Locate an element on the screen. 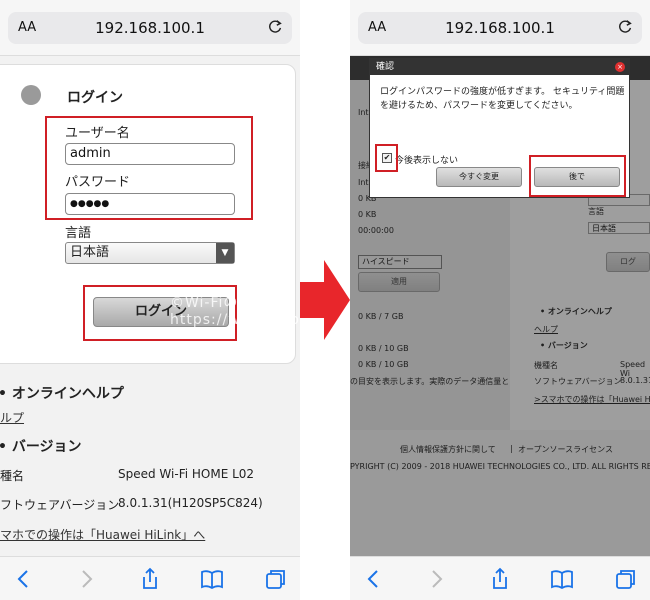  language-select: 日本語 ▼ is located at coordinates (150, 253).